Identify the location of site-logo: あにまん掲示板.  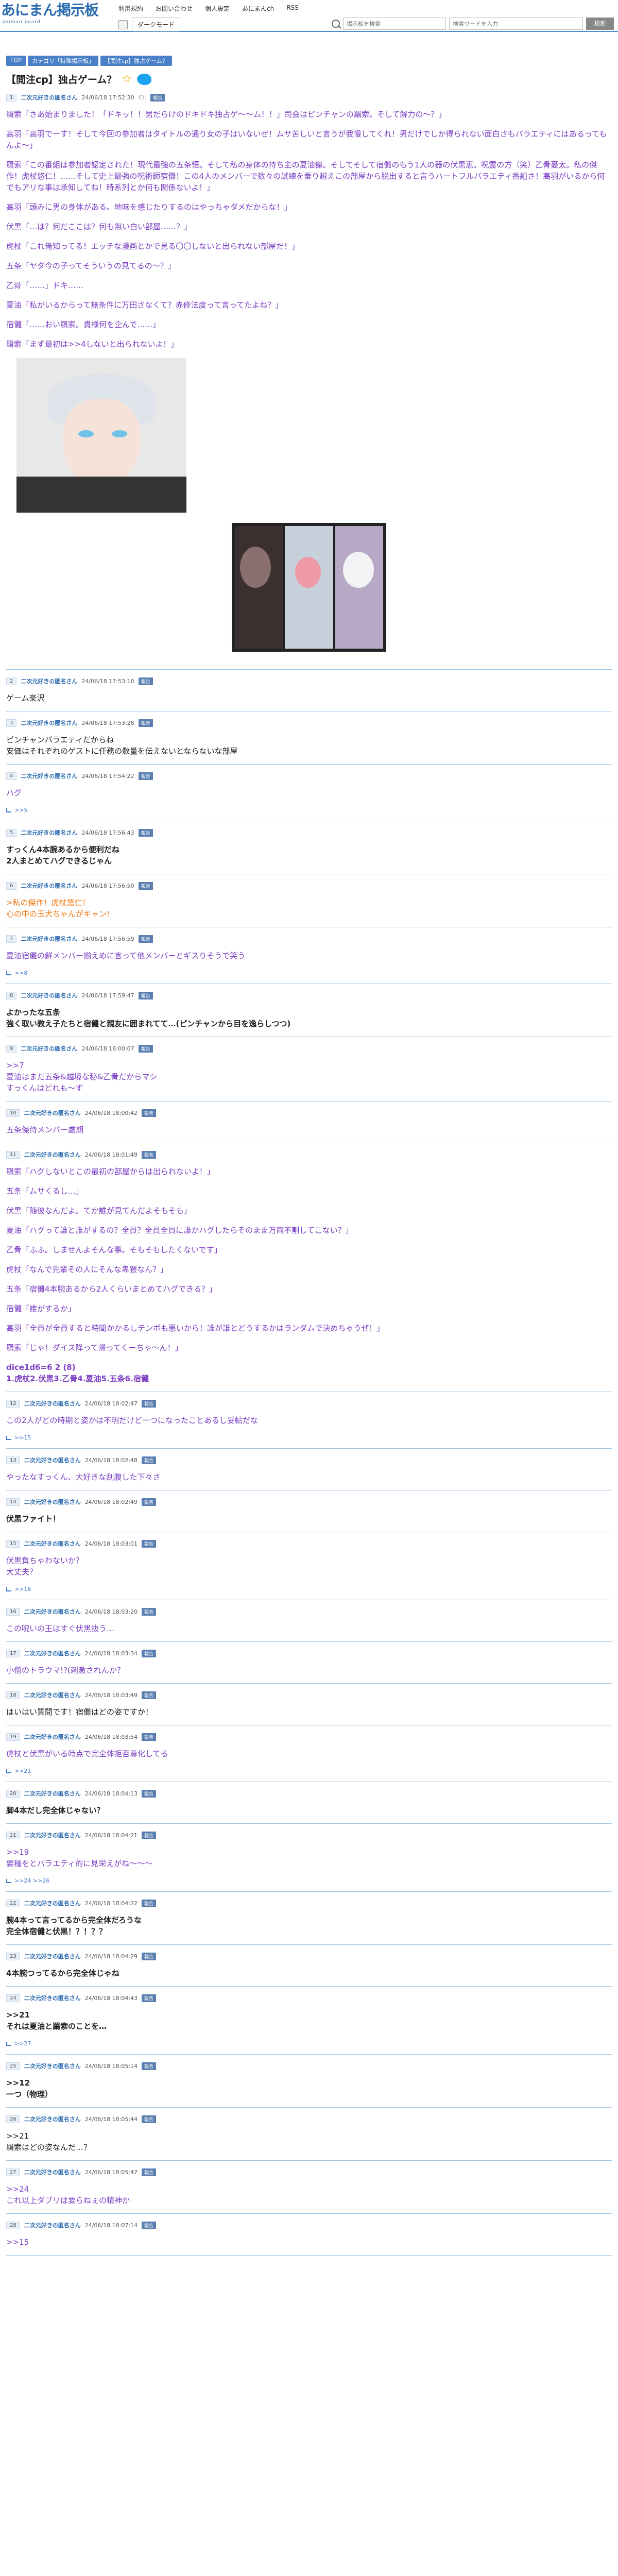
(50, 10).